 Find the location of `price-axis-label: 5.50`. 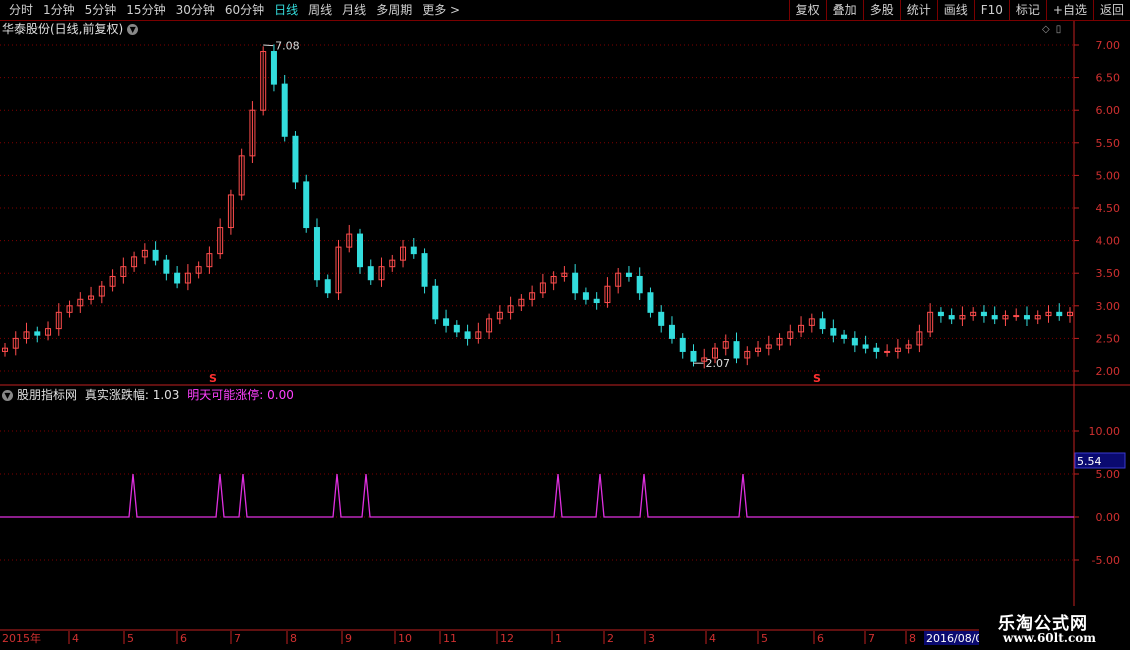

price-axis-label: 5.50 is located at coordinates (1108, 143).